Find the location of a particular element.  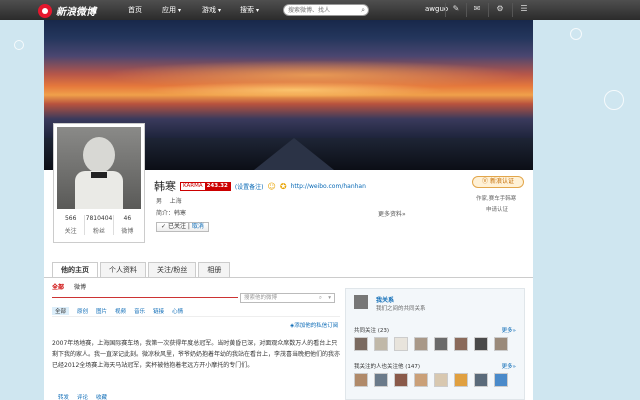

me-name: 我关系 is located at coordinates (385, 299).